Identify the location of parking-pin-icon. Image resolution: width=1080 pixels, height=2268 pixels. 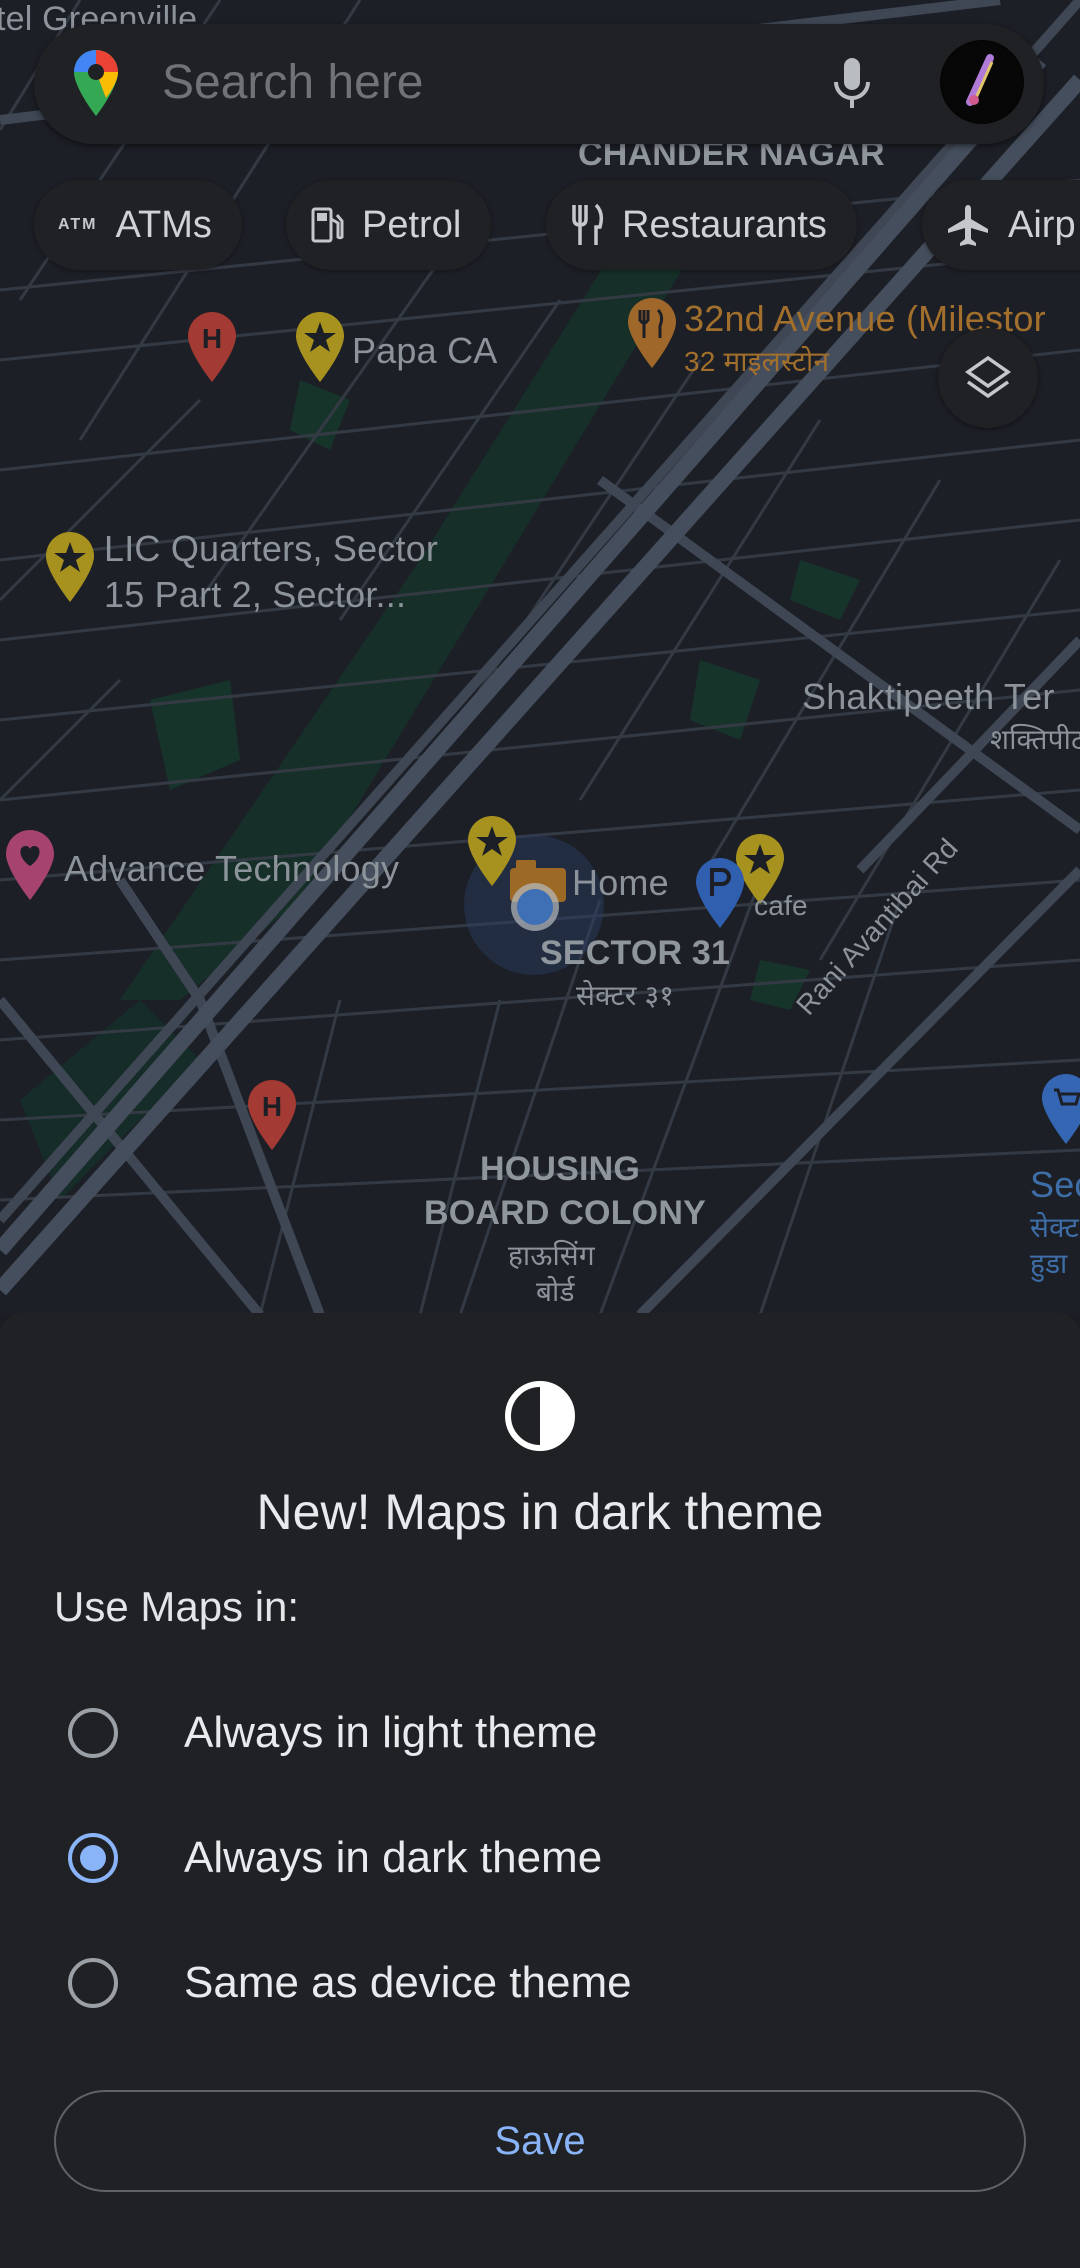
(720, 896).